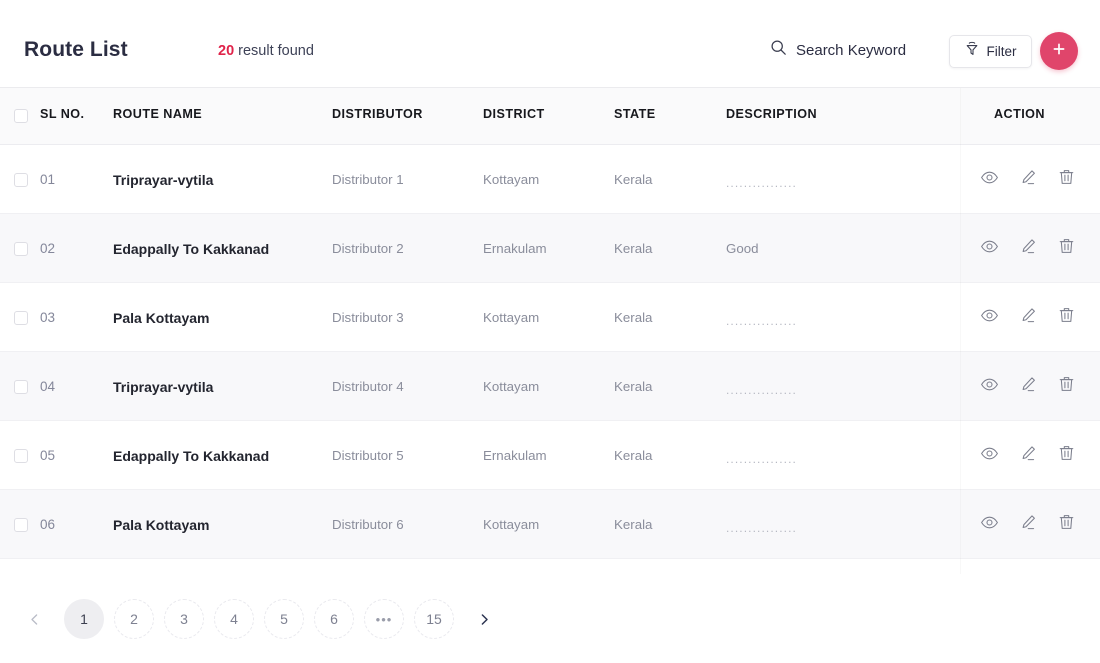 The height and width of the screenshot is (663, 1100). I want to click on cell-slno: 06, so click(48, 524).